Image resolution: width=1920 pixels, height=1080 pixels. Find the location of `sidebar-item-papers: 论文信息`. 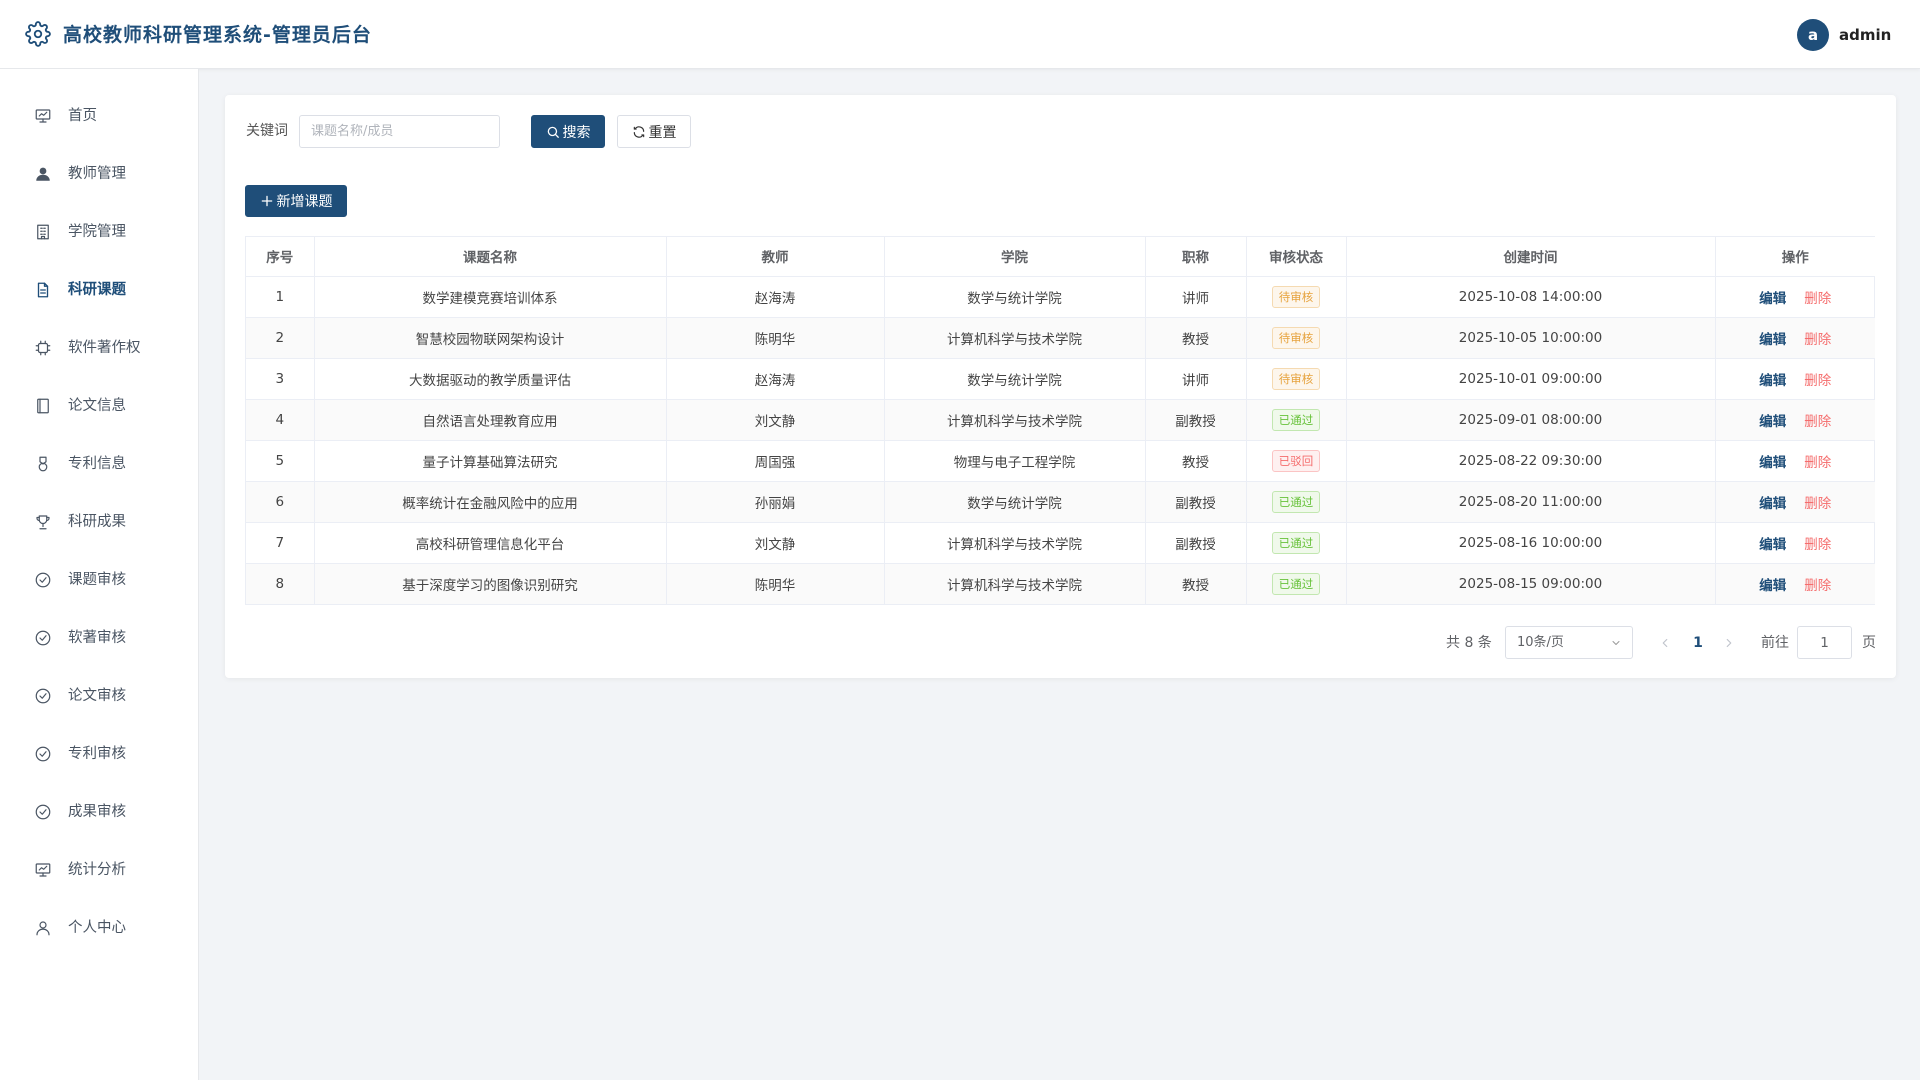

sidebar-item-papers: 论文信息 is located at coordinates (99, 406).